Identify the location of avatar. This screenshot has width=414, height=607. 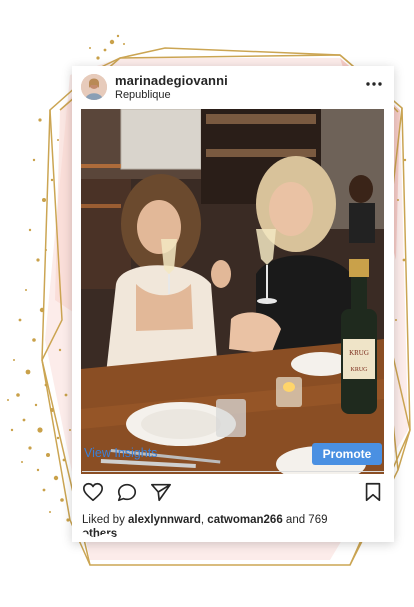
(94, 87).